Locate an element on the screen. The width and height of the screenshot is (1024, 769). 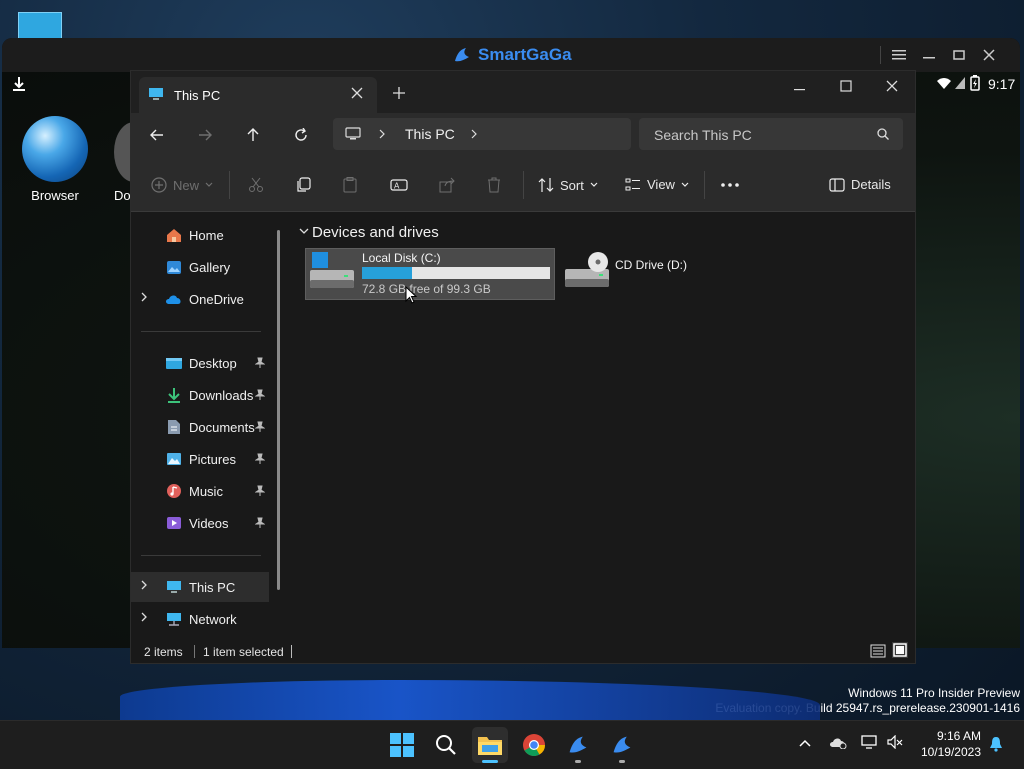
tab-this-pc: This PC is located at coordinates (258, 95).